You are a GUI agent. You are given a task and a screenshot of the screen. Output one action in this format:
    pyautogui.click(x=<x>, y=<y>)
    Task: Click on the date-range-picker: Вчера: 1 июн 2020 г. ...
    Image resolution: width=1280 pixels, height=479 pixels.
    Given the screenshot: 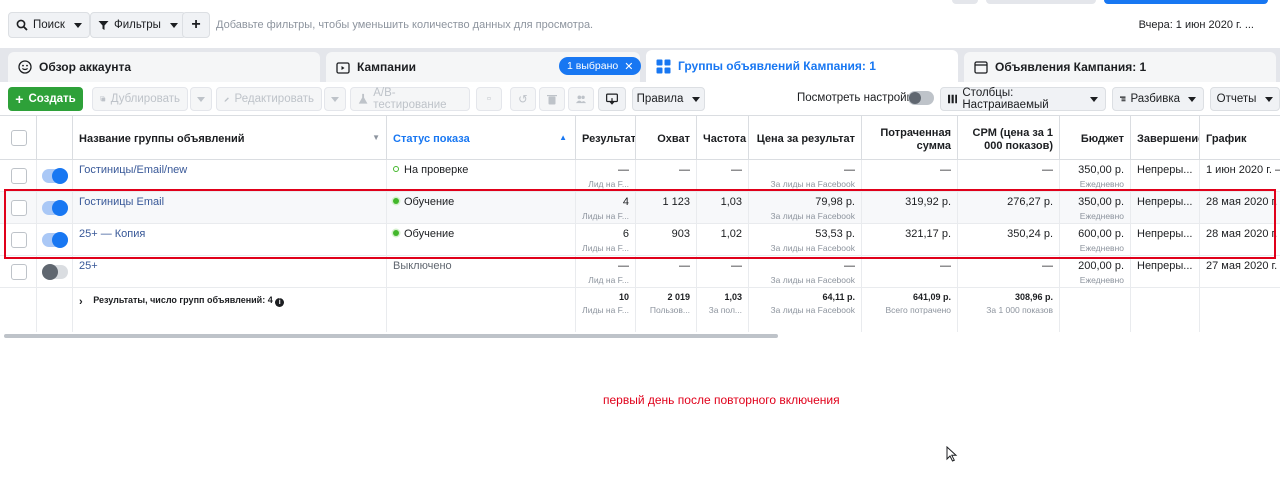 What is the action you would take?
    pyautogui.click(x=1196, y=25)
    